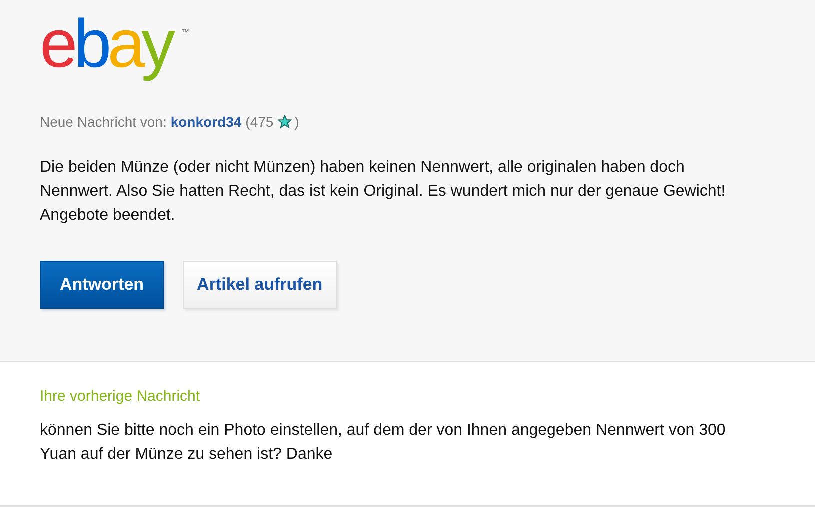 The height and width of the screenshot is (512, 815). What do you see at coordinates (121, 396) in the screenshot?
I see `previous-message-heading: Ihre vorherige Nachricht` at bounding box center [121, 396].